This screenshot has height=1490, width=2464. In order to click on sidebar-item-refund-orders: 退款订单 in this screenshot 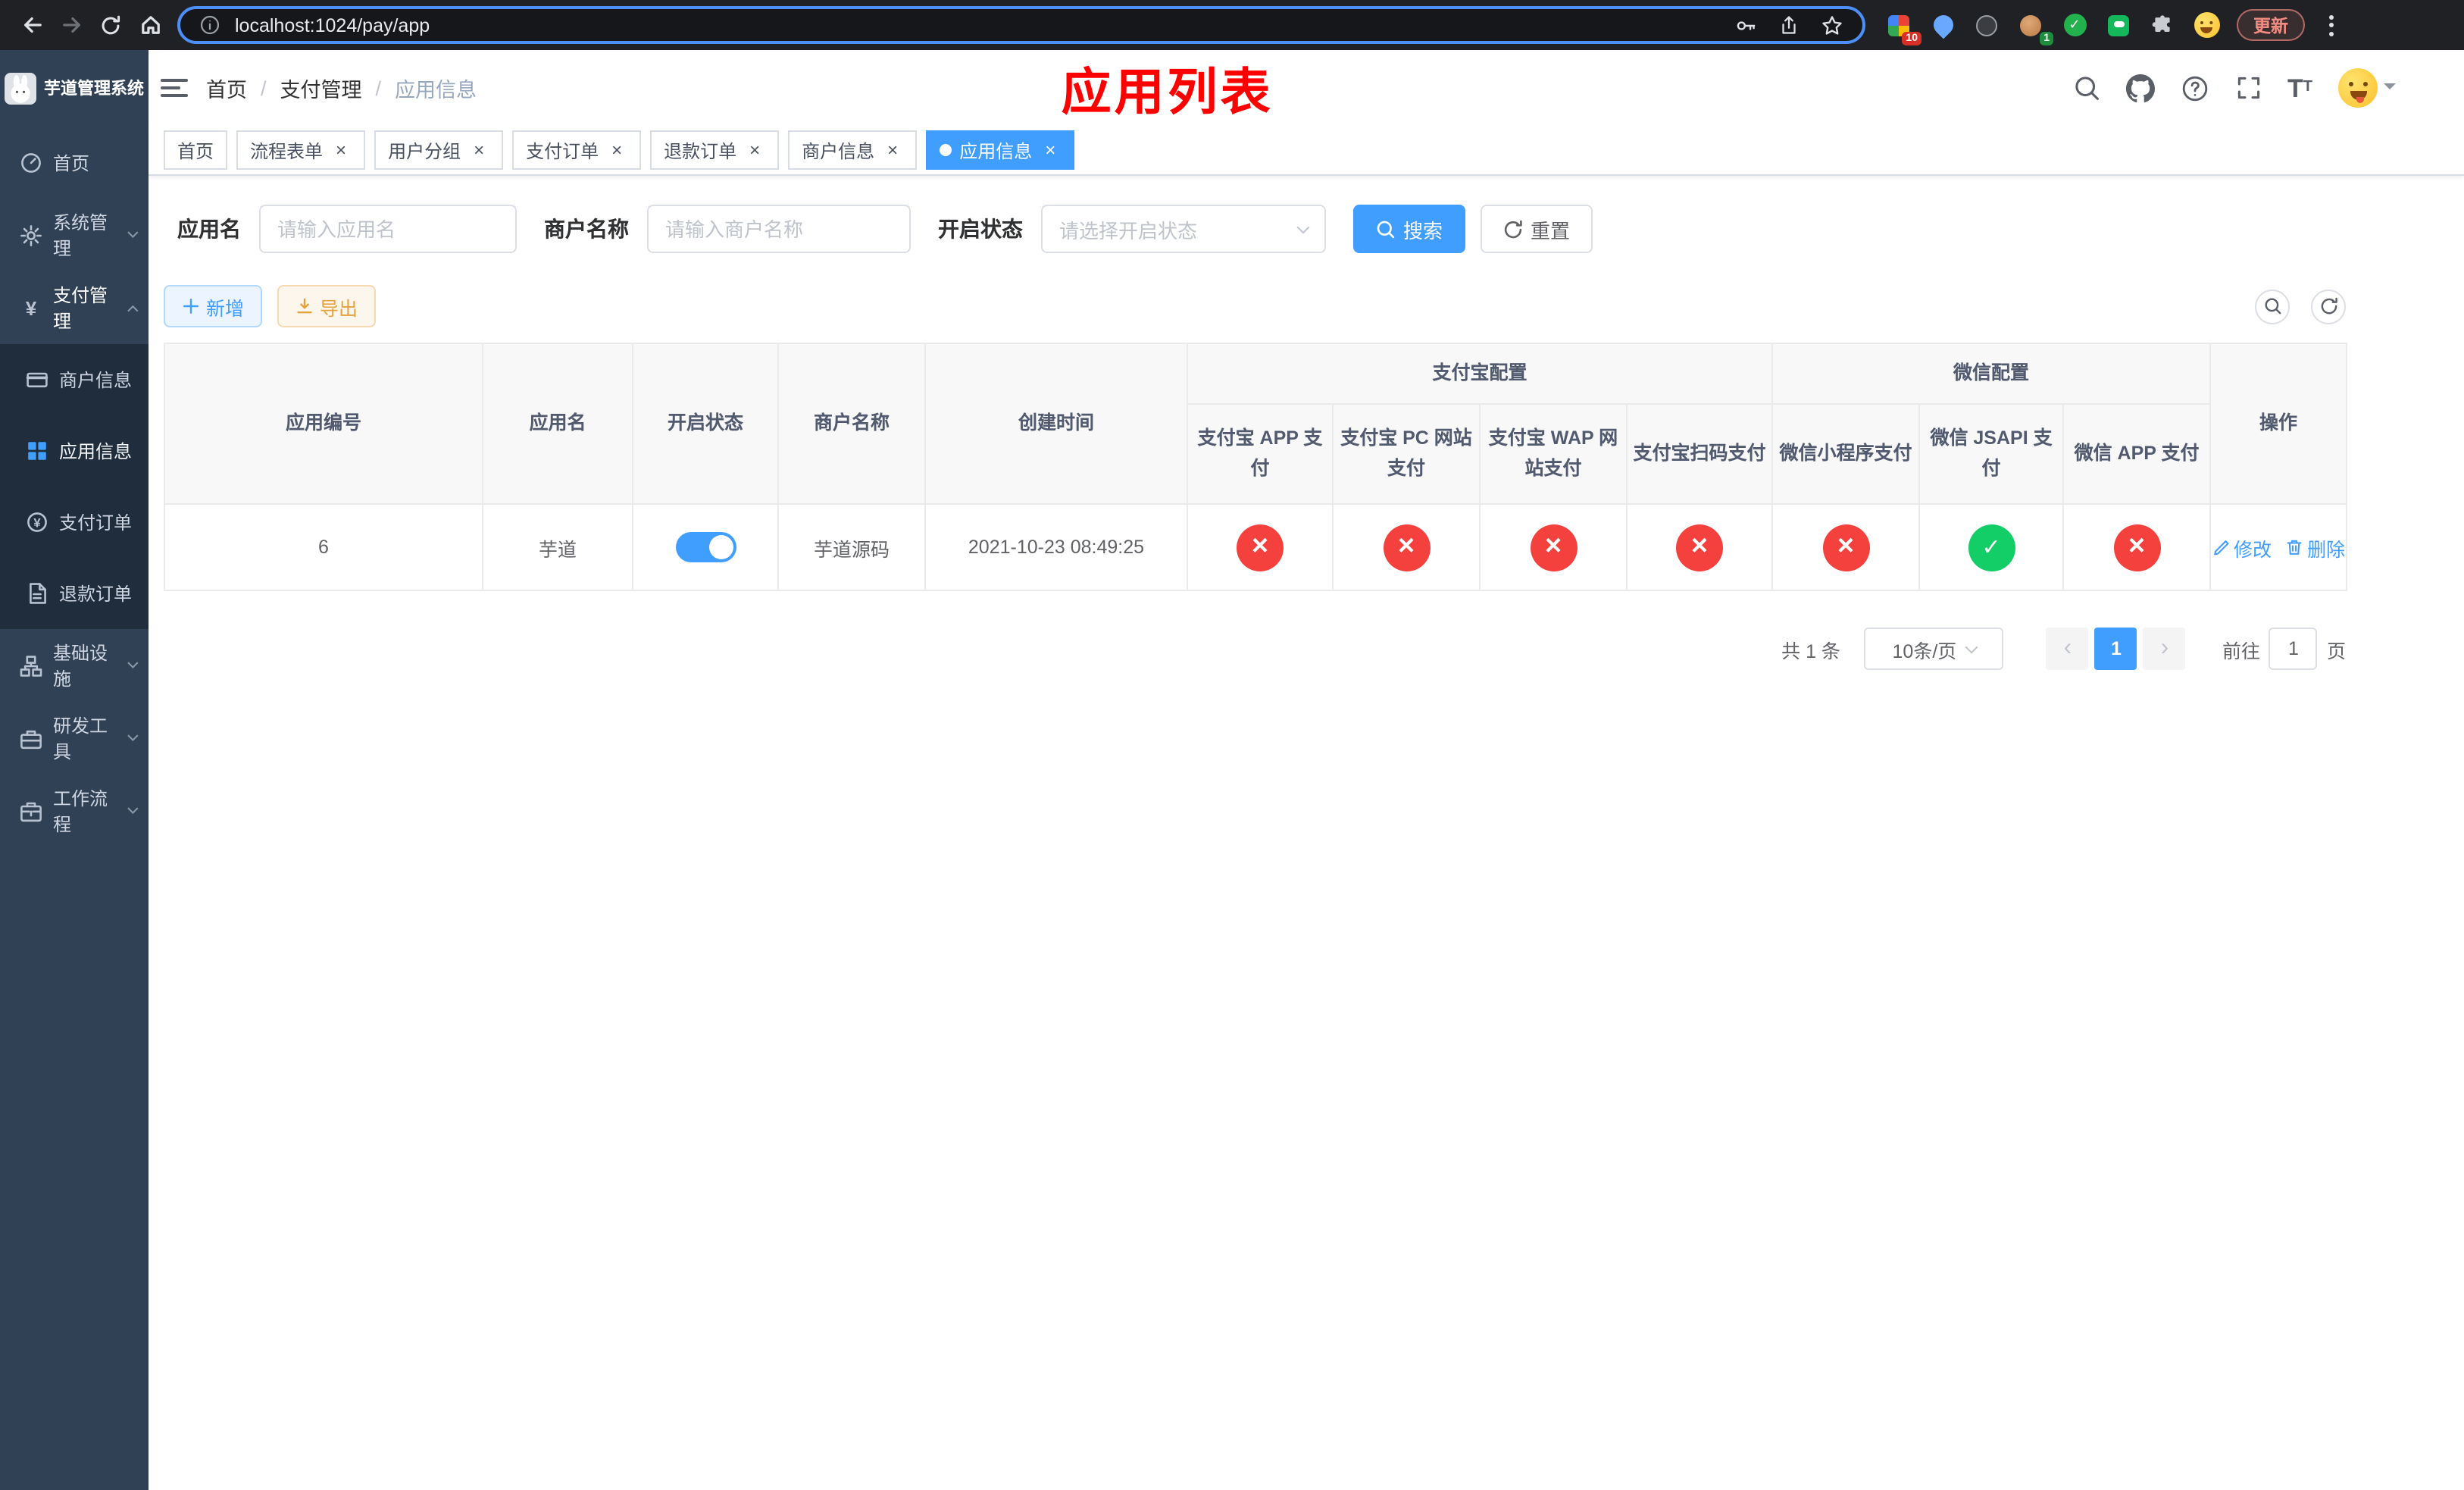, I will do `click(74, 593)`.